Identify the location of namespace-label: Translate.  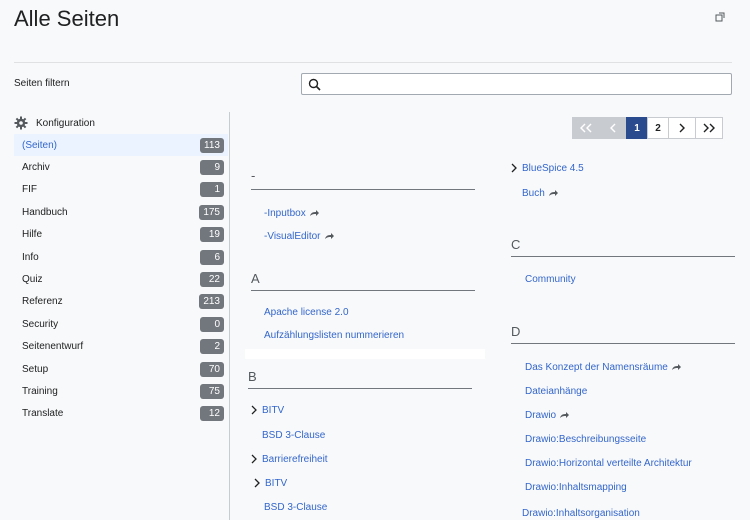
(43, 414).